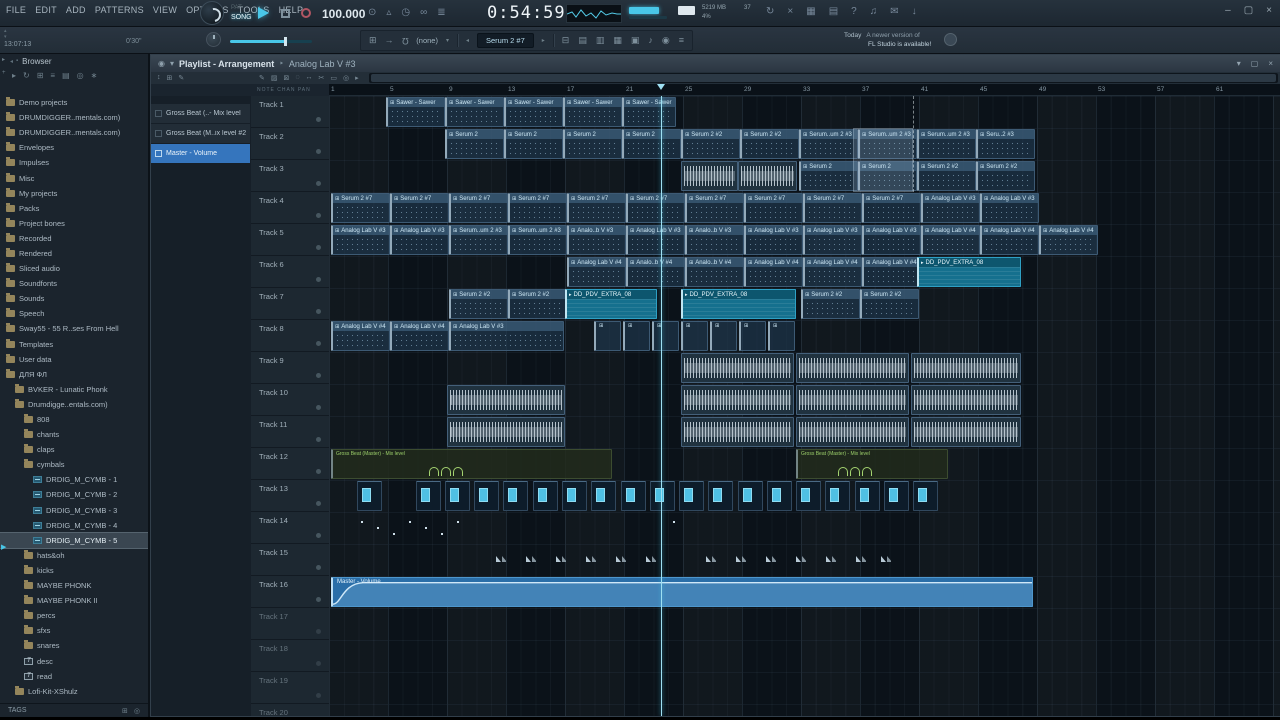  I want to click on clip-mini: ⊞, so click(665, 336).